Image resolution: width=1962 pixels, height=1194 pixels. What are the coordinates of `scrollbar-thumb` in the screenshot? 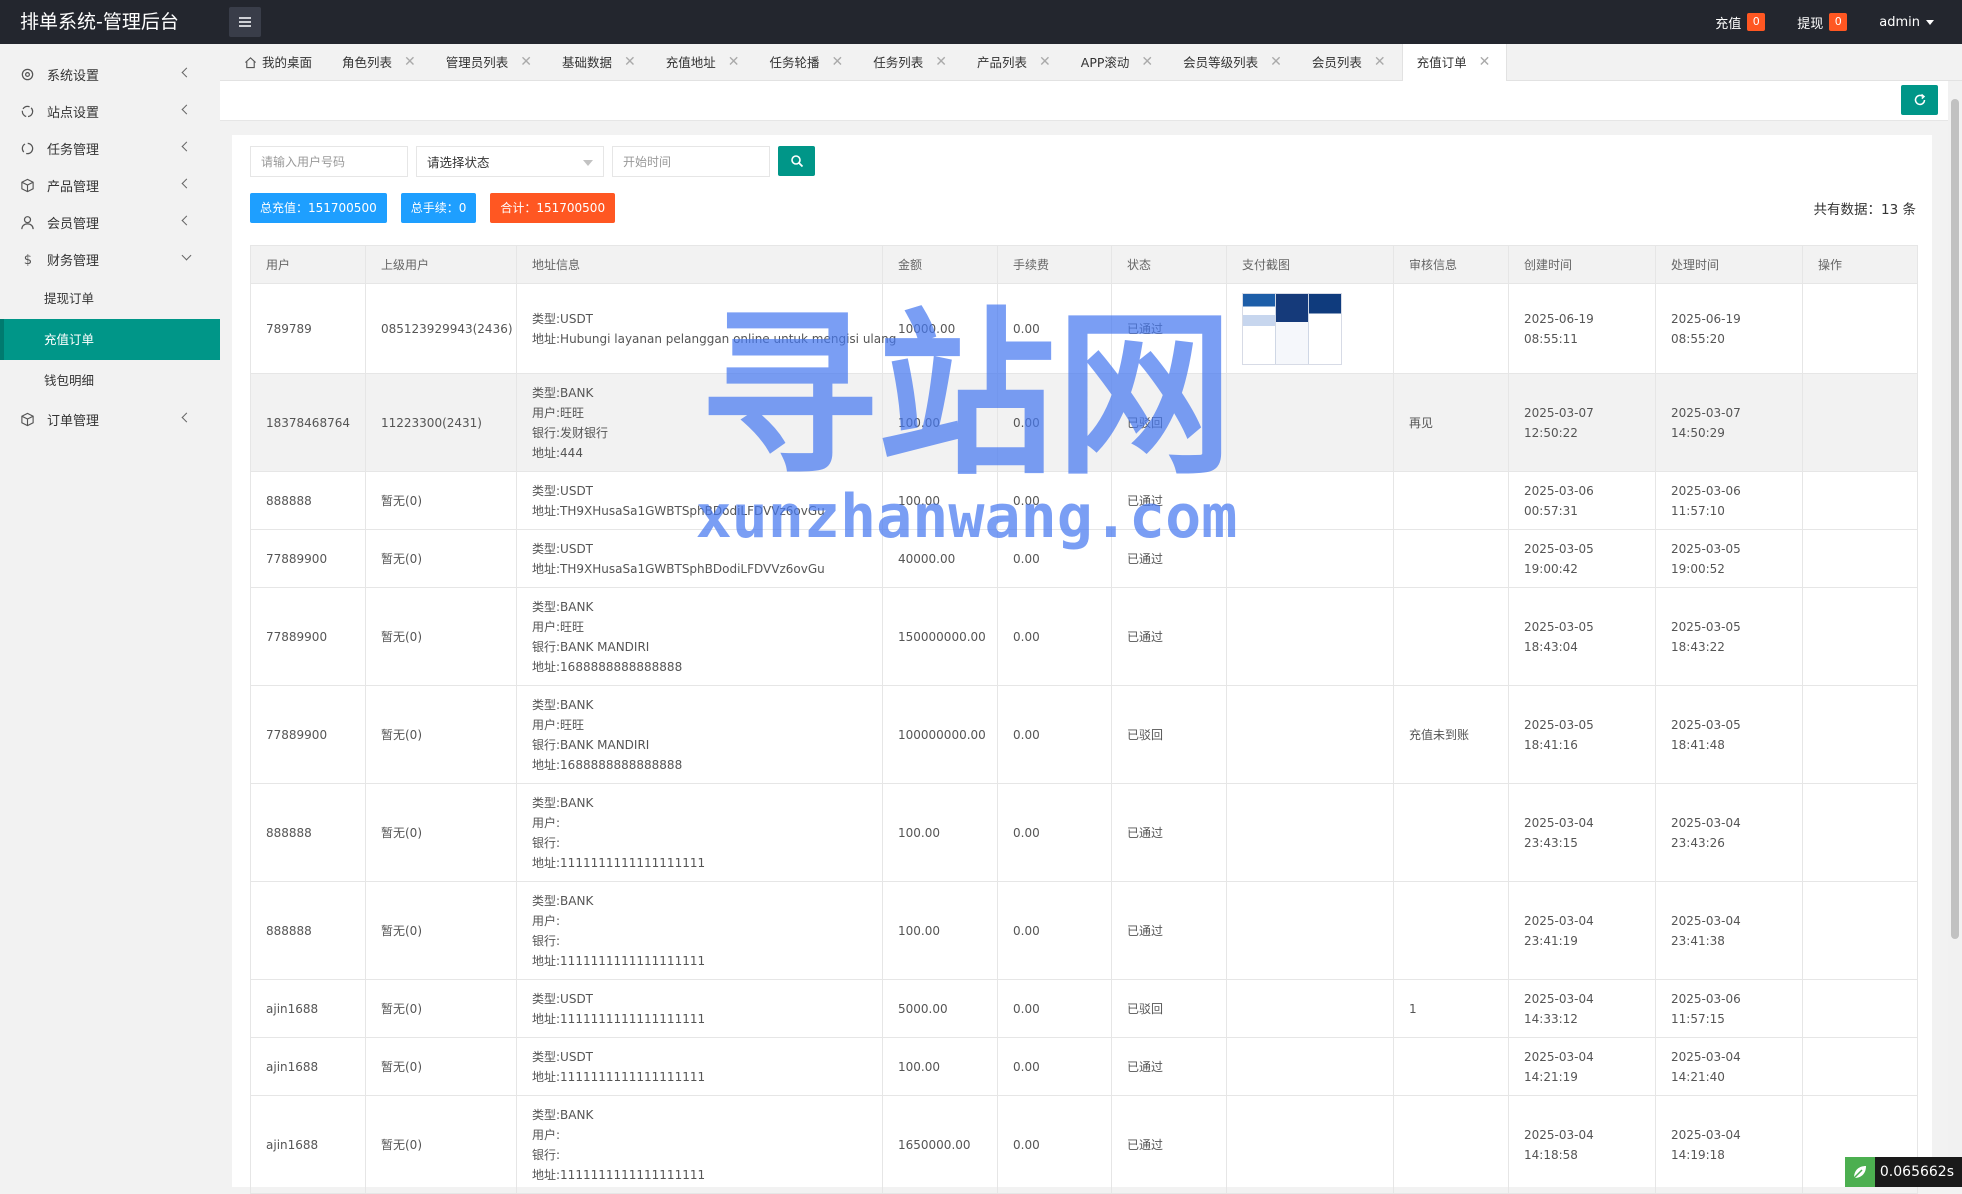 It's located at (1955, 519).